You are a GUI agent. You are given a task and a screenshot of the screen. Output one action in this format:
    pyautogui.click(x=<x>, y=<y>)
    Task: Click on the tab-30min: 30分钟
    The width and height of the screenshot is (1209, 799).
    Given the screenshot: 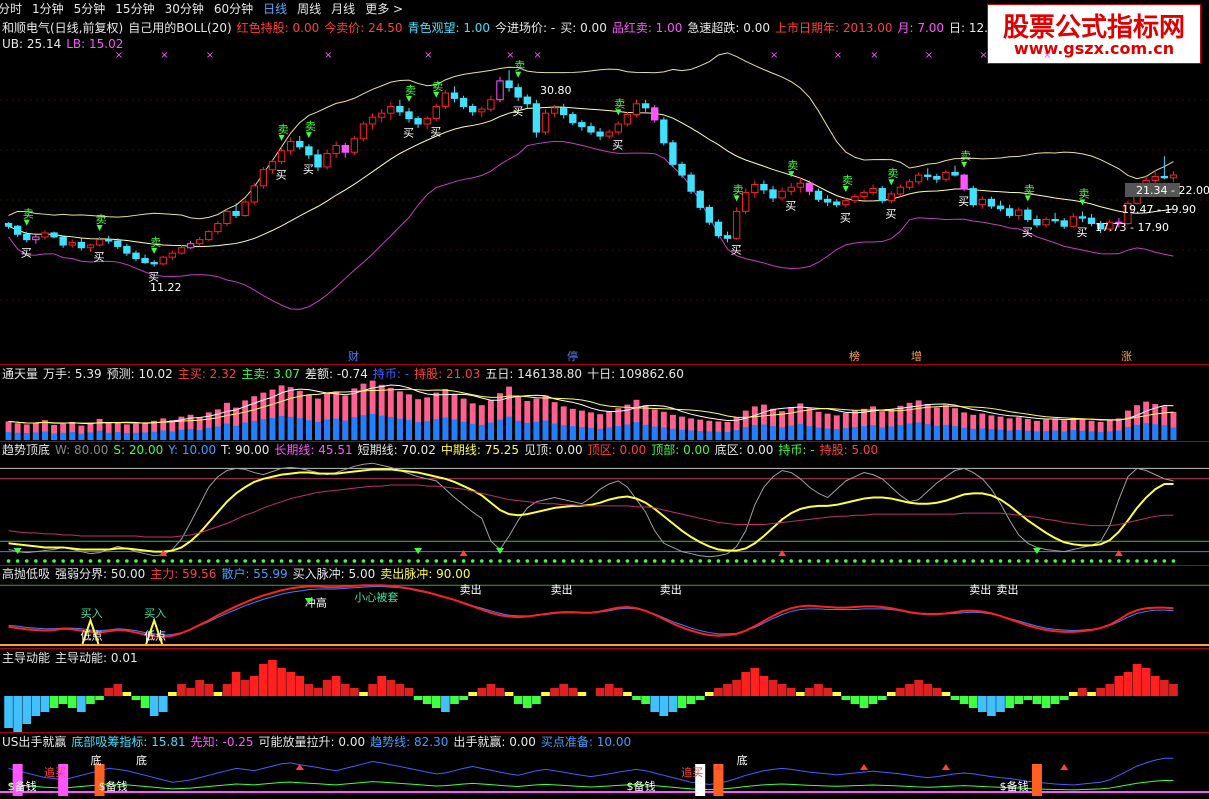 What is the action you would take?
    pyautogui.click(x=184, y=9)
    